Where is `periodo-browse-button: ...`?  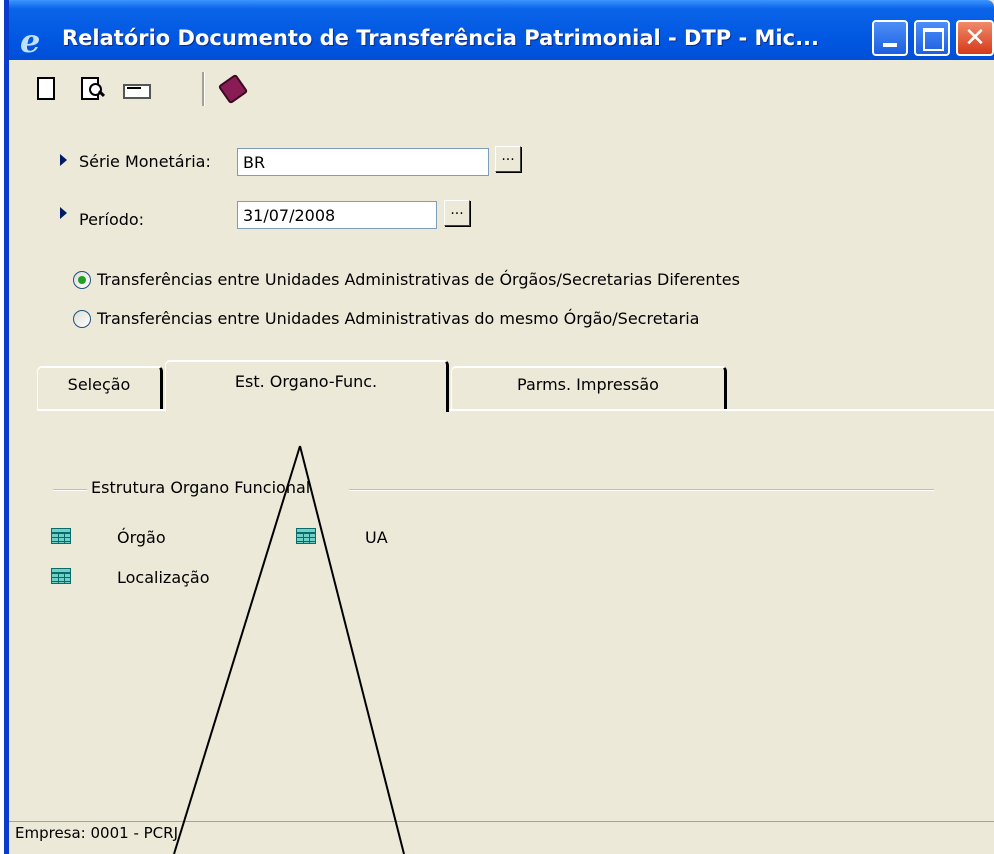 periodo-browse-button: ... is located at coordinates (457, 213).